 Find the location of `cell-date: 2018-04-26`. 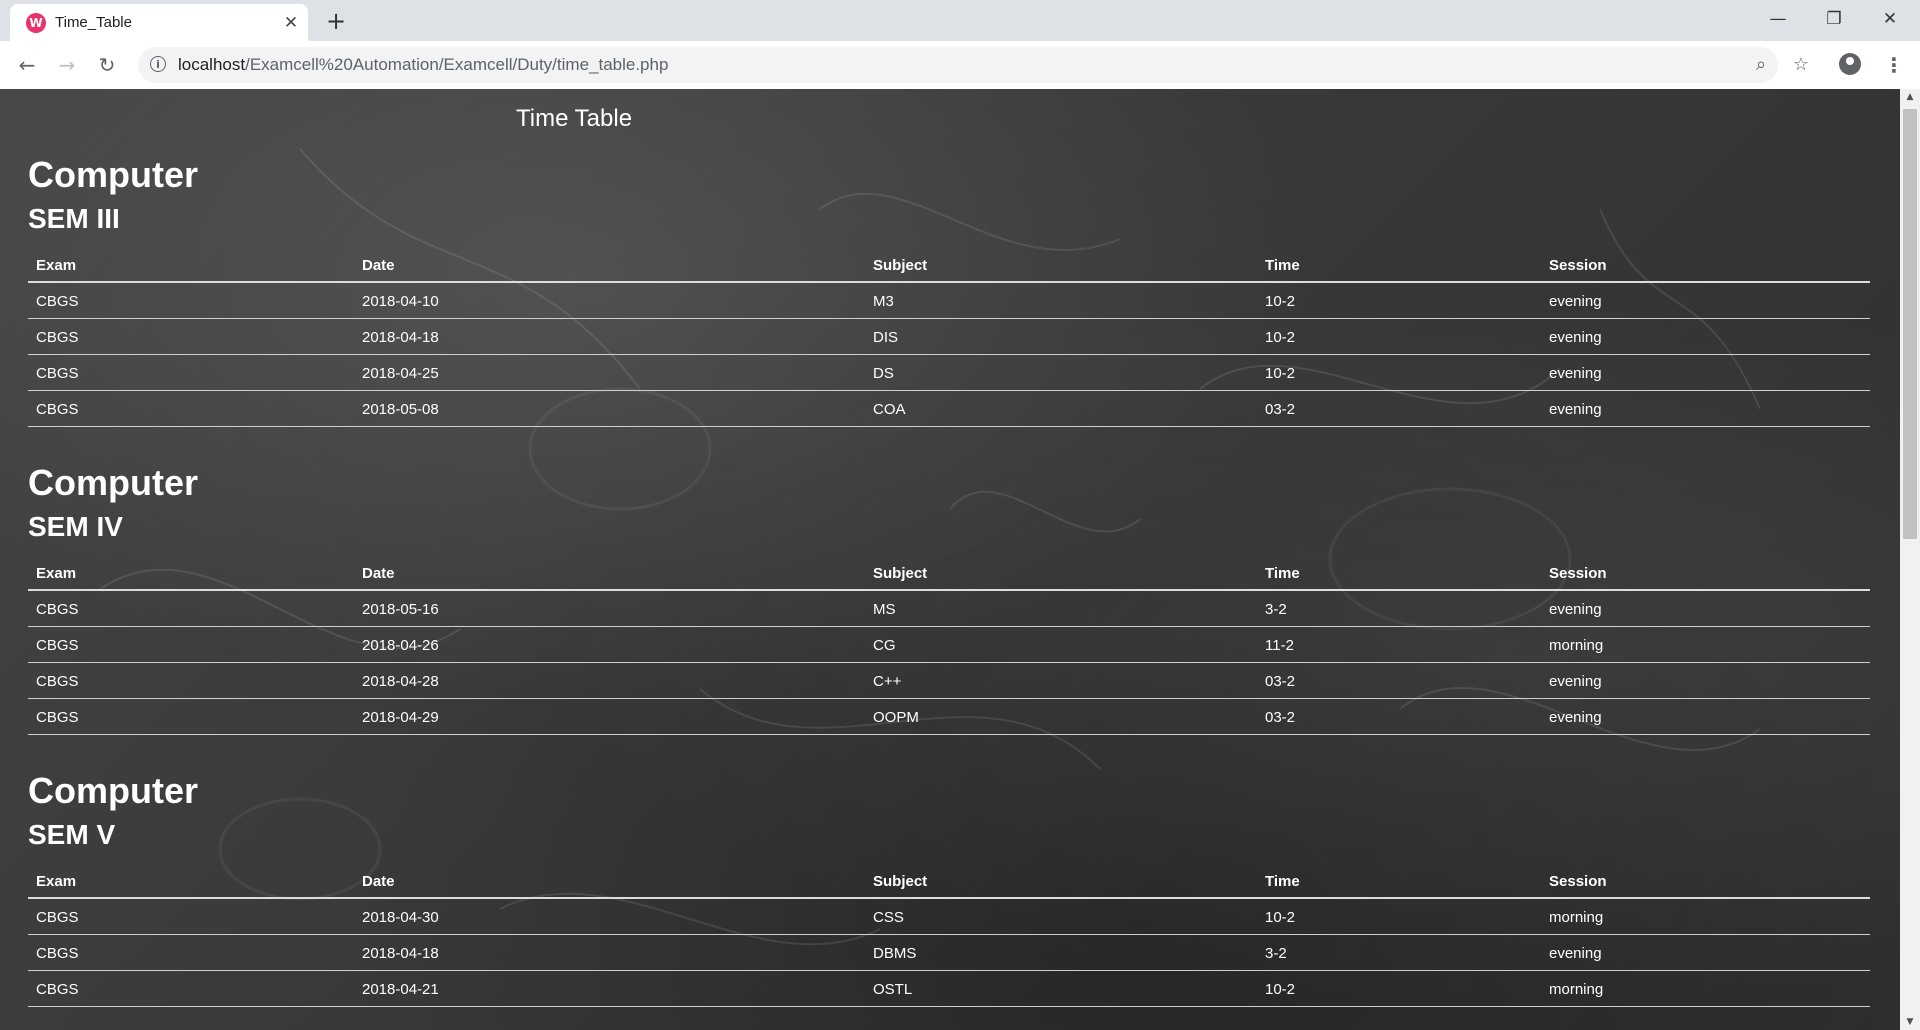

cell-date: 2018-04-26 is located at coordinates (609, 644).